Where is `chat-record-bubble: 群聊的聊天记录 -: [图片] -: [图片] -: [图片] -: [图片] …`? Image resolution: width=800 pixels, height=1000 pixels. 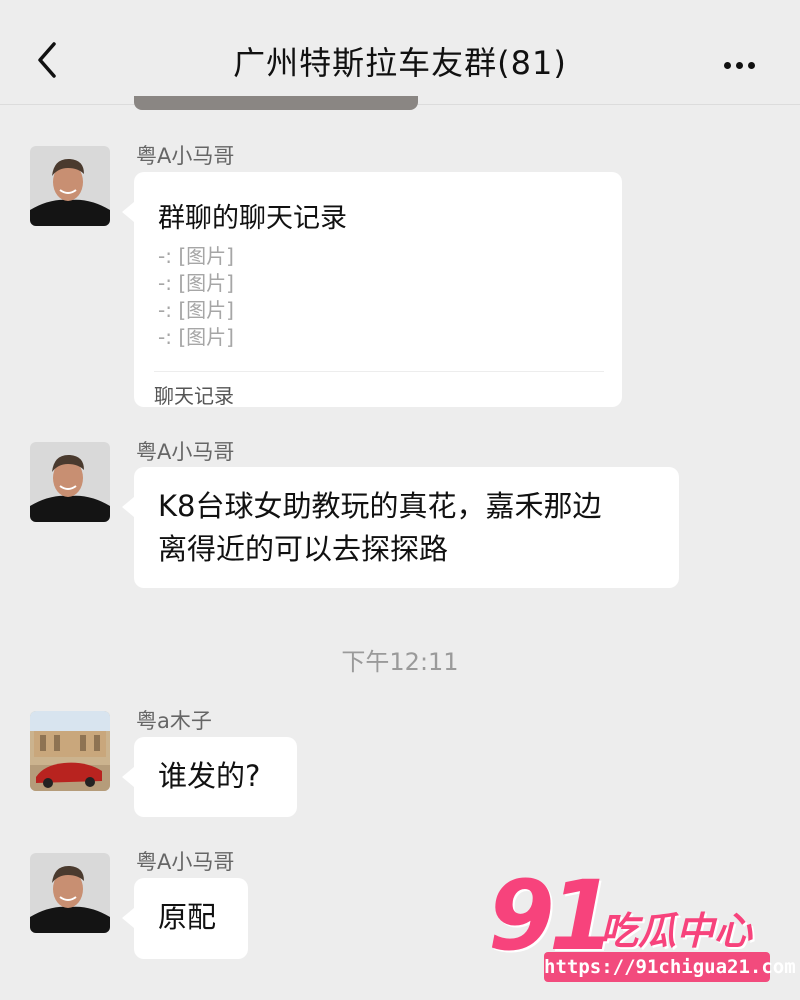
chat-record-bubble: 群聊的聊天记录 -: [图片] -: [图片] -: [图片] -: [图片] … is located at coordinates (372, 290).